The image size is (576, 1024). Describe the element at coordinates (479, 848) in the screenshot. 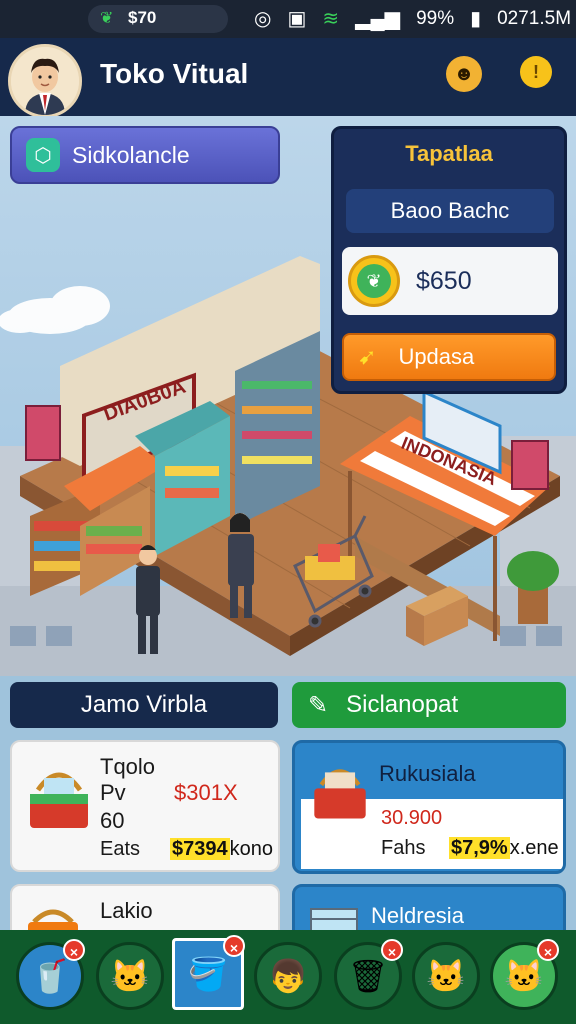

I see `card-price-value: $7,9%` at that location.